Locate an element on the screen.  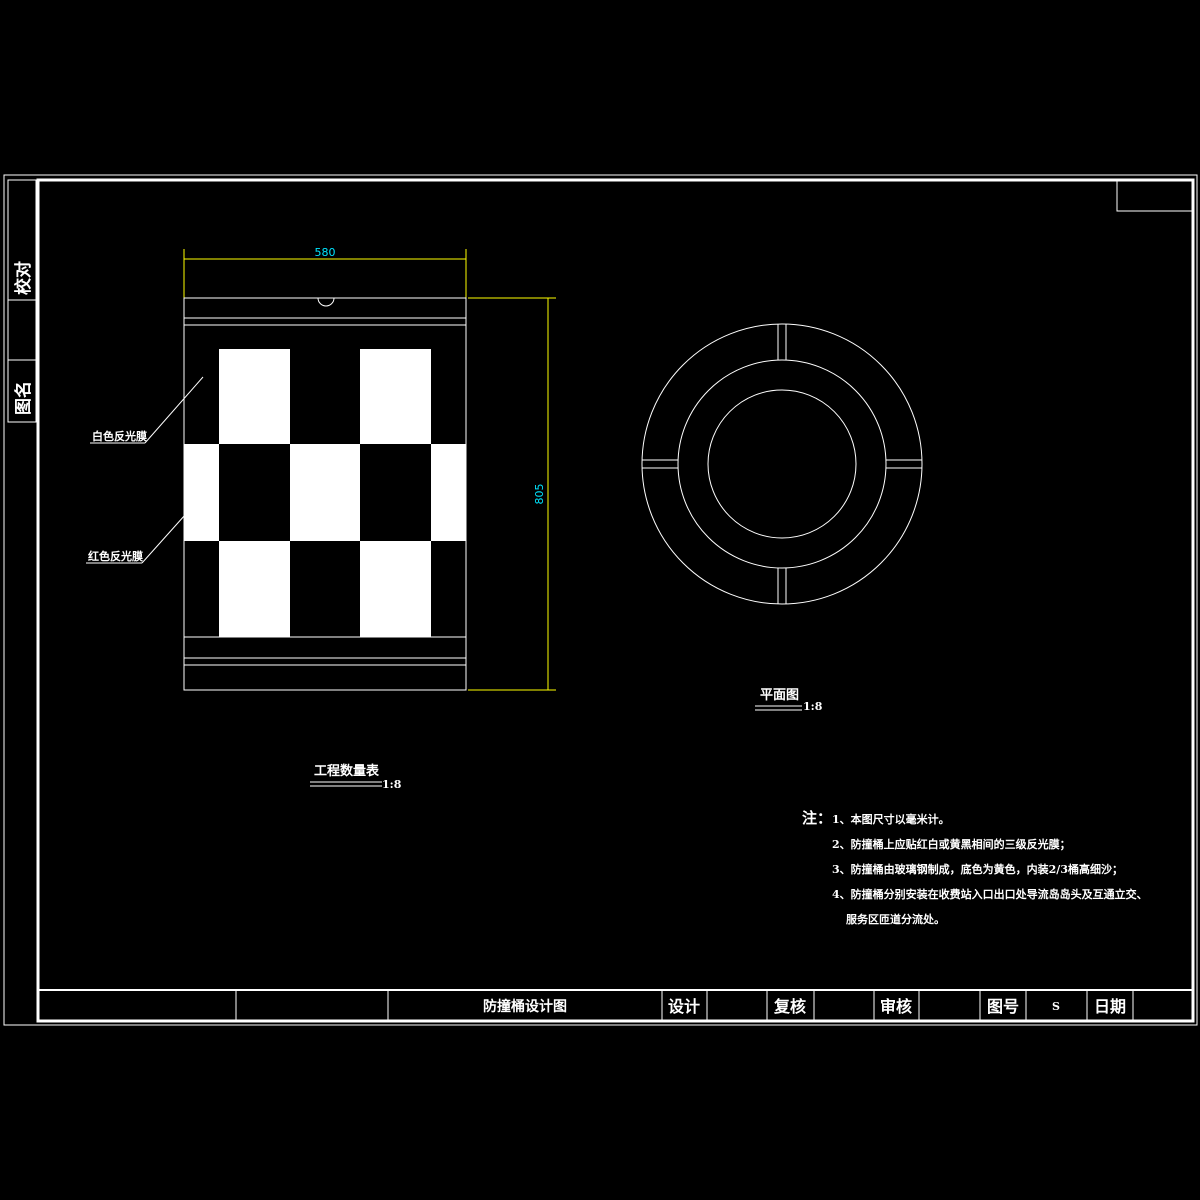
reflective-film-checkerboard is located at coordinates (325, 493).